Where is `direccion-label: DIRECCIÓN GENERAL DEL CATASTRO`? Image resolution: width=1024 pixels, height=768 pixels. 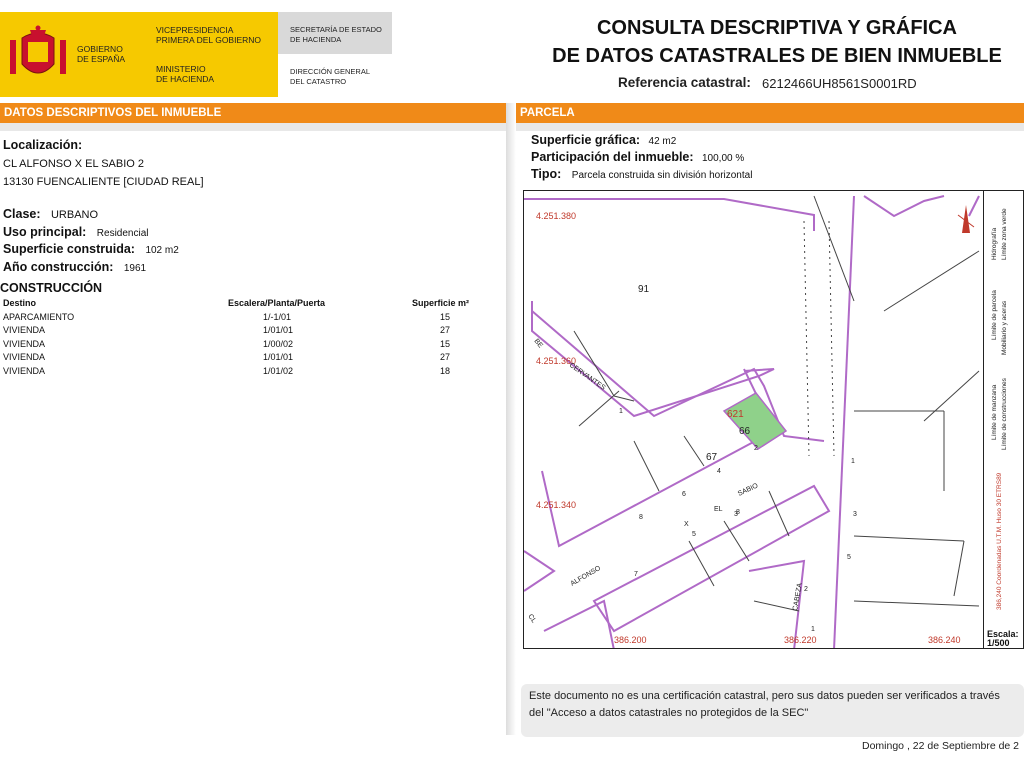 direccion-label: DIRECCIÓN GENERAL DEL CATASTRO is located at coordinates (330, 76).